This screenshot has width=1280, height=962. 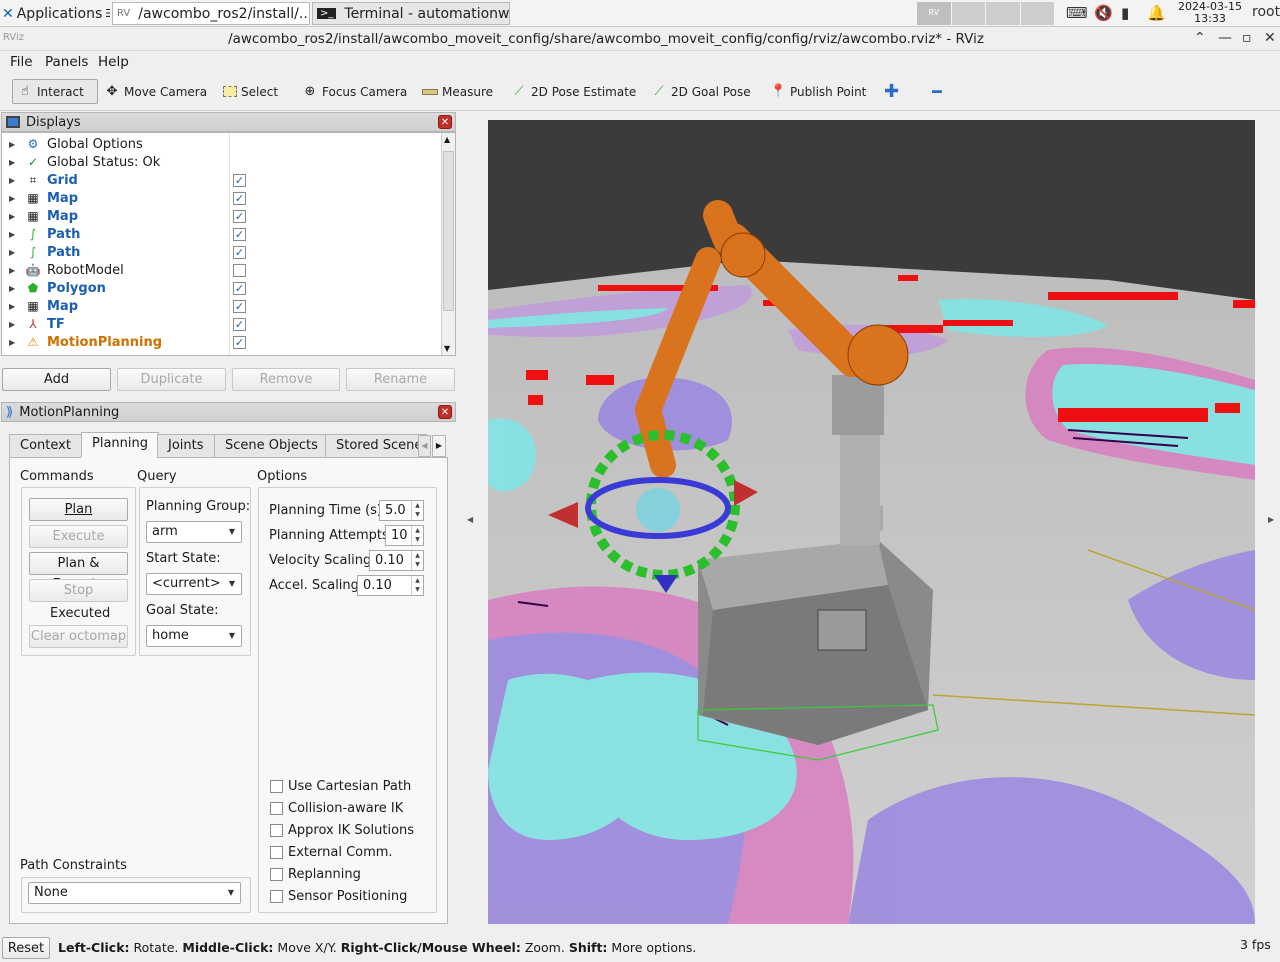 What do you see at coordinates (400, 379) in the screenshot?
I see `rename-display-button: Rename` at bounding box center [400, 379].